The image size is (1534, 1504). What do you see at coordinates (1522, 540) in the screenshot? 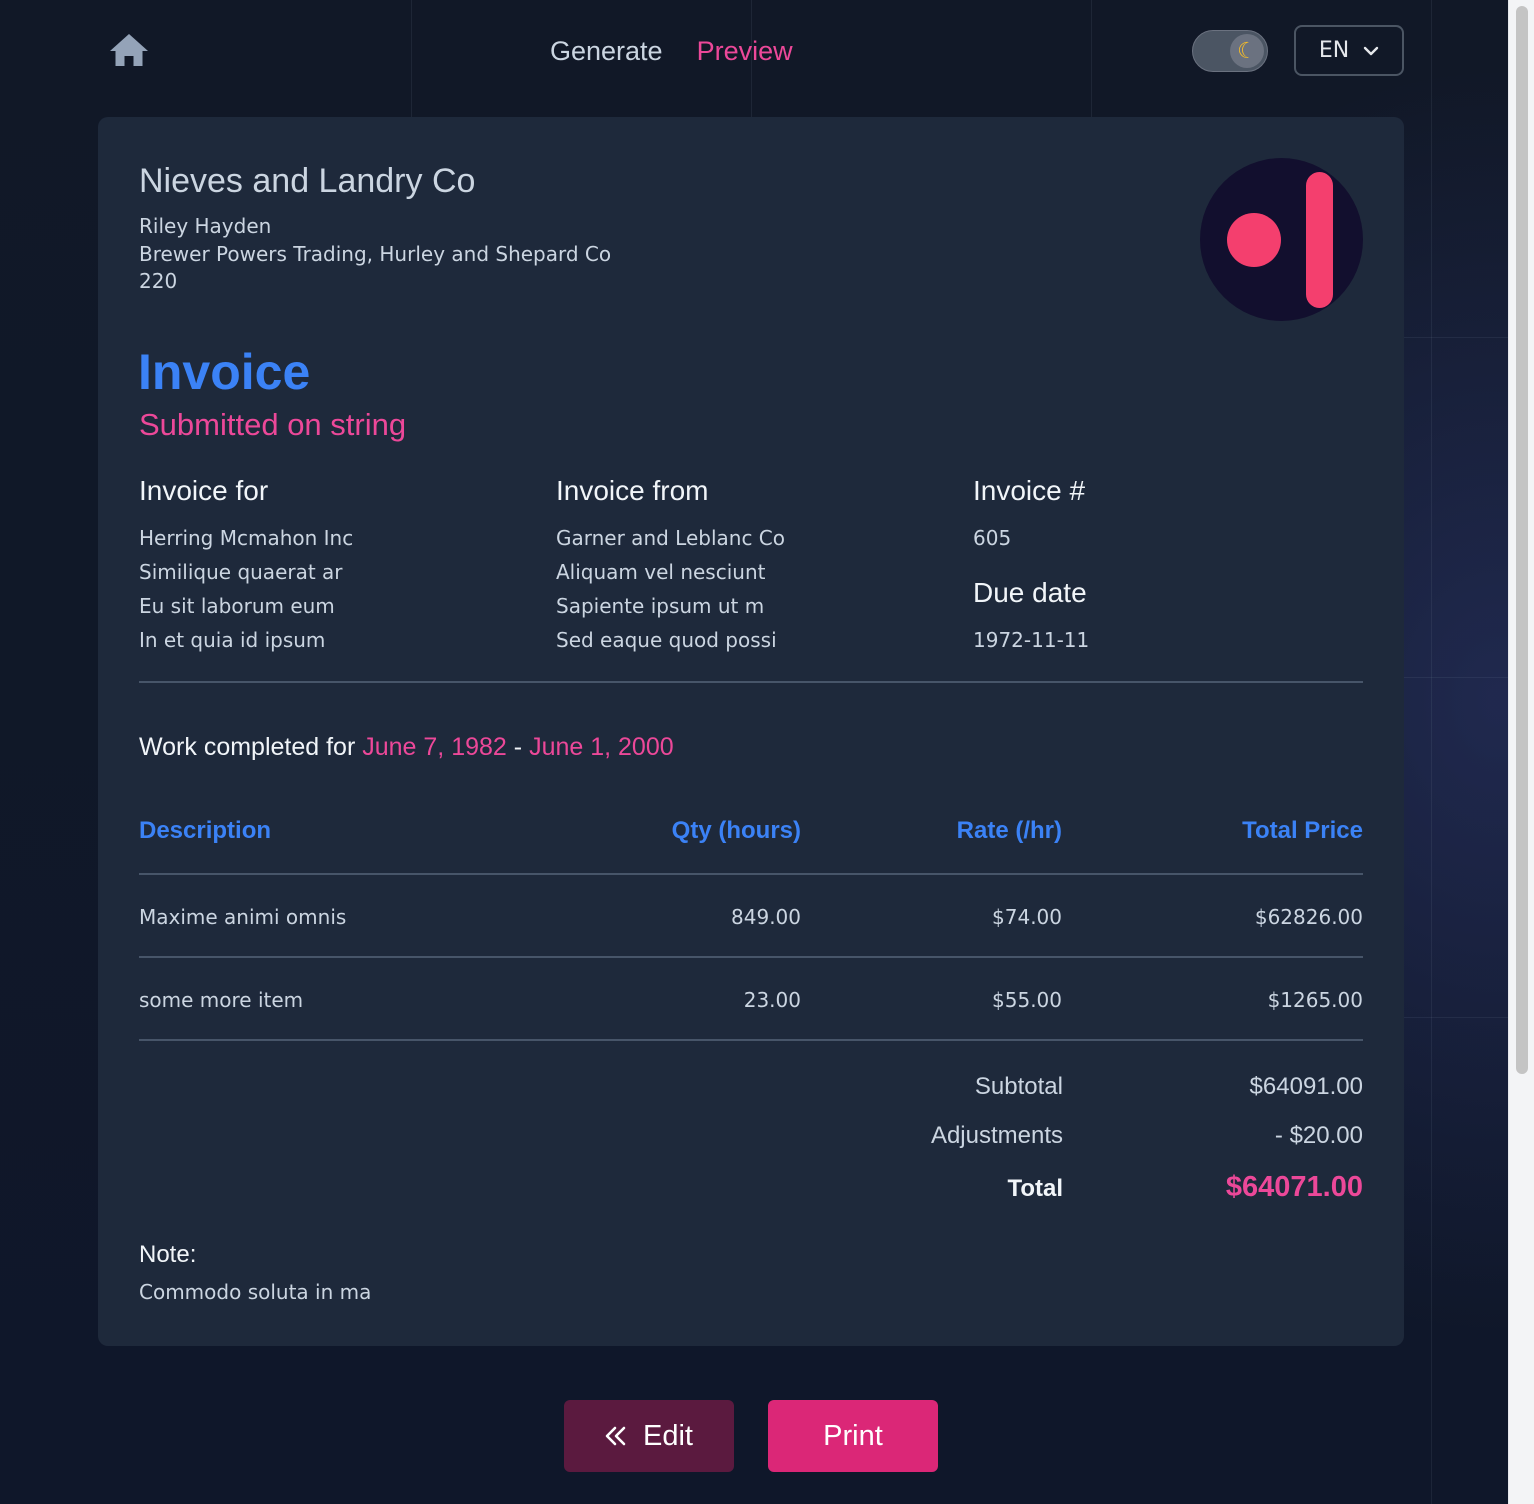
I see `scrollbar-thumb` at bounding box center [1522, 540].